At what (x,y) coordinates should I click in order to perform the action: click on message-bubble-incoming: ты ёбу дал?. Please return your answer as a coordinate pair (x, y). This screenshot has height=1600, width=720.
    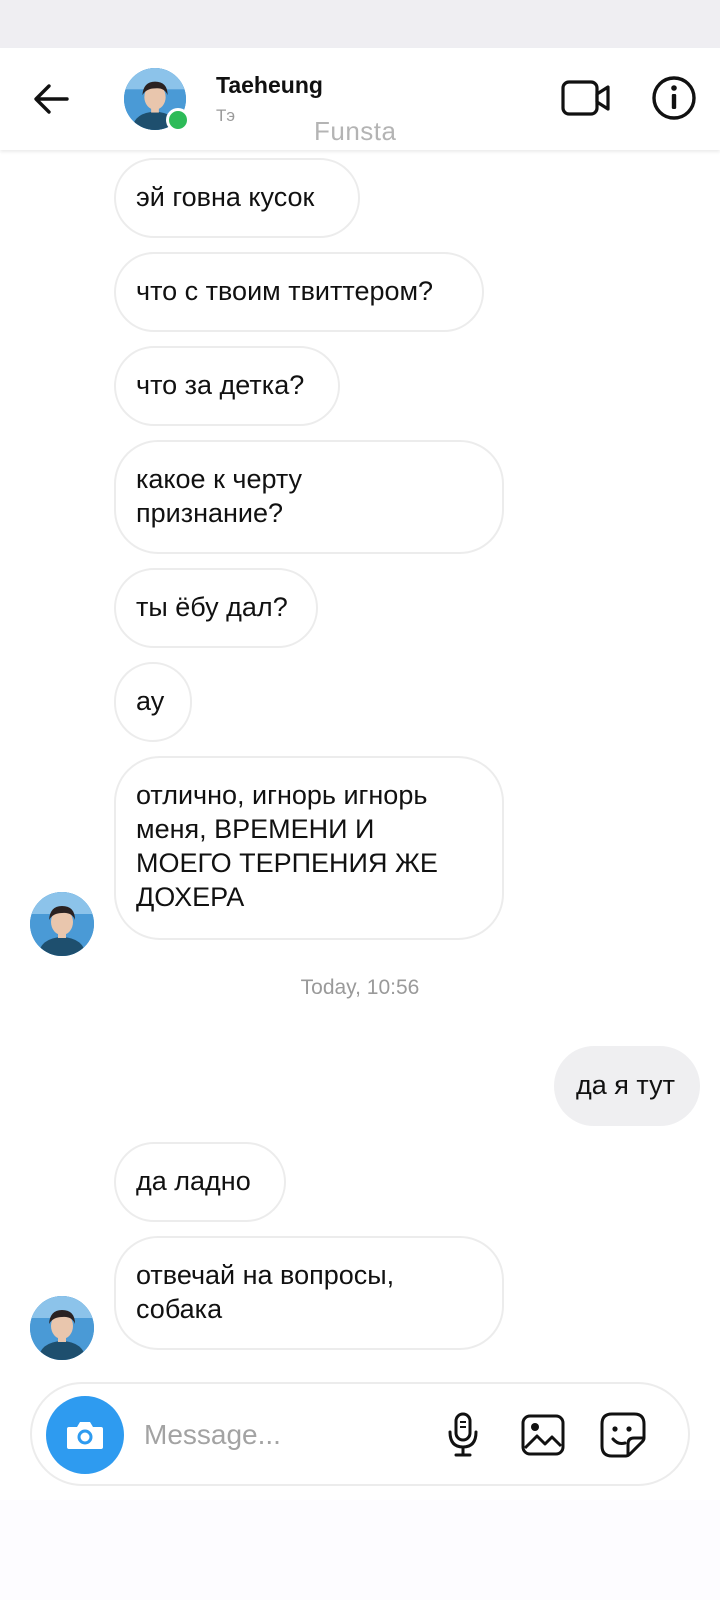
    Looking at the image, I should click on (216, 608).